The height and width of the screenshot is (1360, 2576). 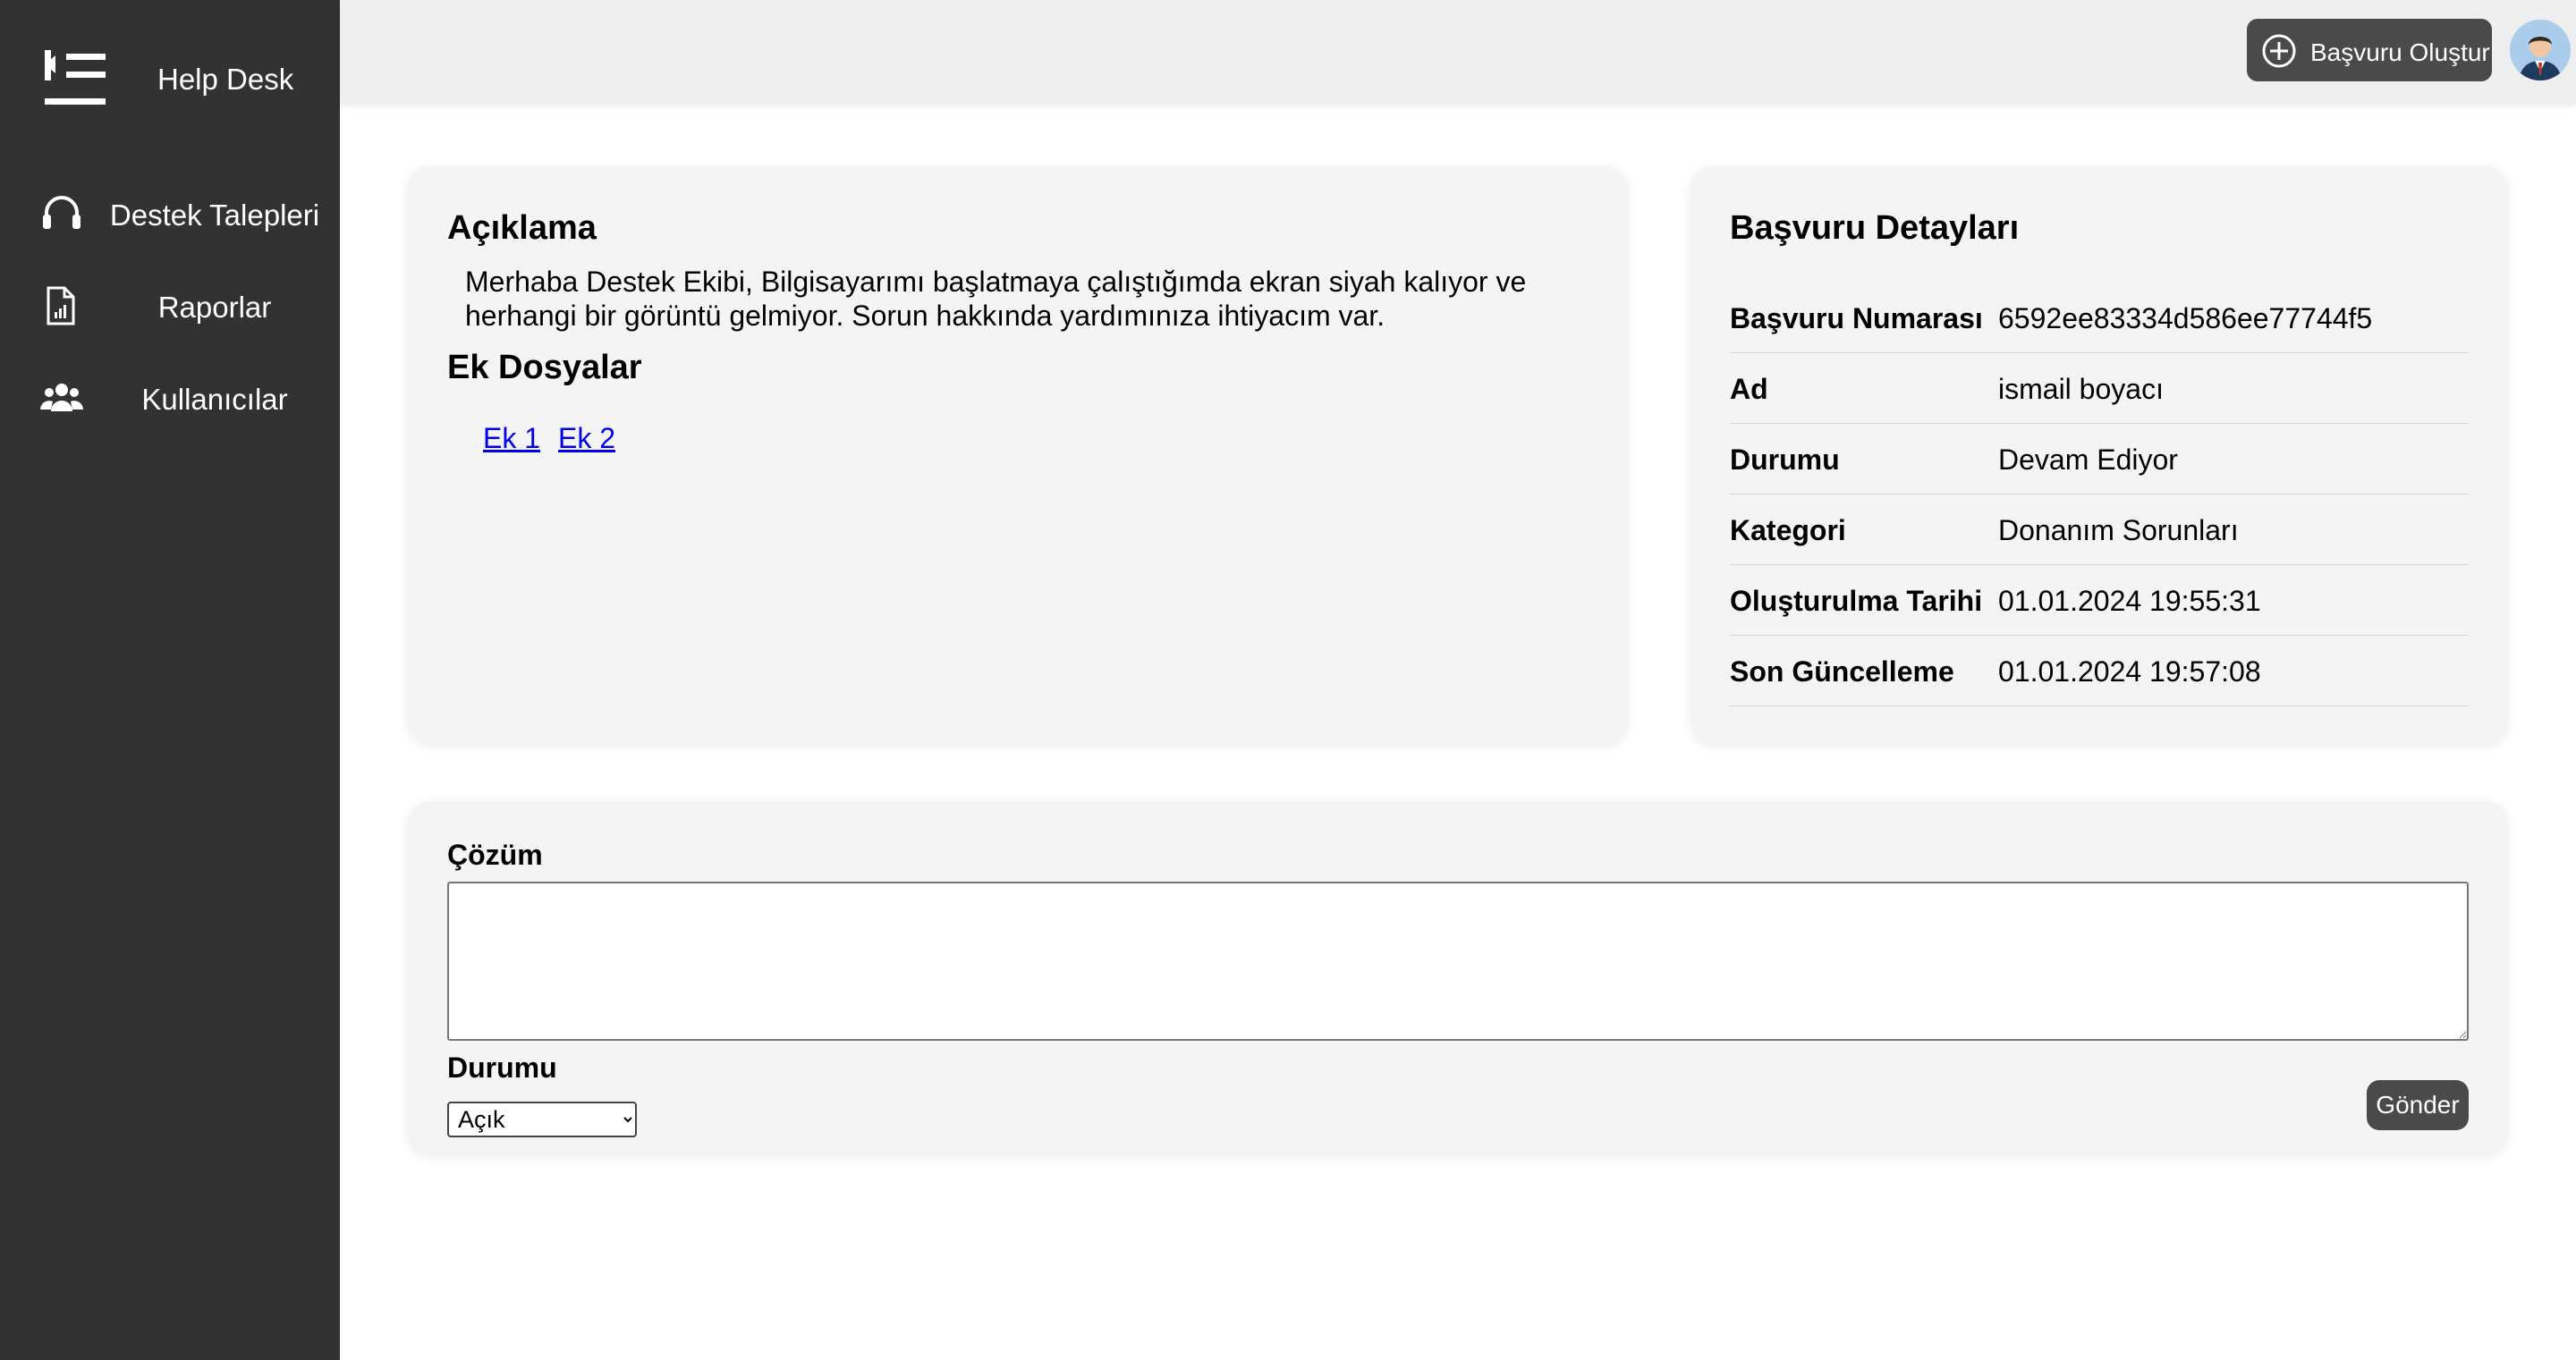 What do you see at coordinates (522, 228) in the screenshot?
I see `description-title: Açıklama` at bounding box center [522, 228].